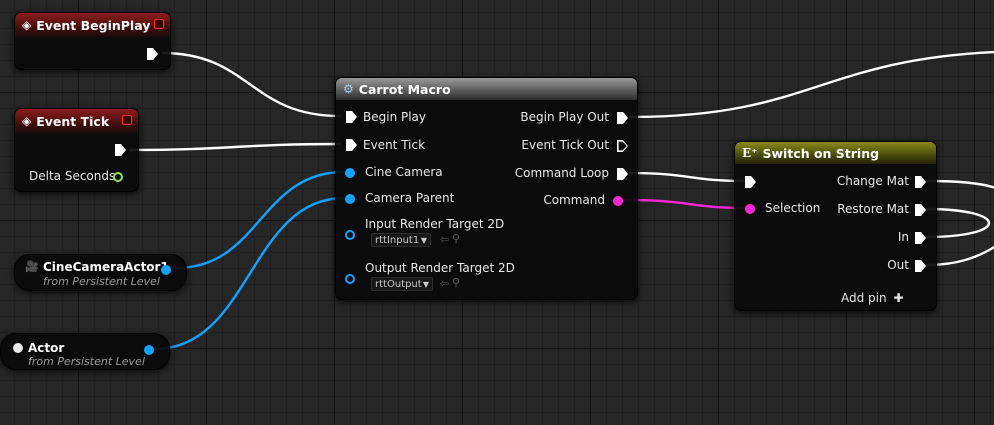 The width and height of the screenshot is (994, 425). Describe the element at coordinates (118, 177) in the screenshot. I see `delta-seconds-pin` at that location.